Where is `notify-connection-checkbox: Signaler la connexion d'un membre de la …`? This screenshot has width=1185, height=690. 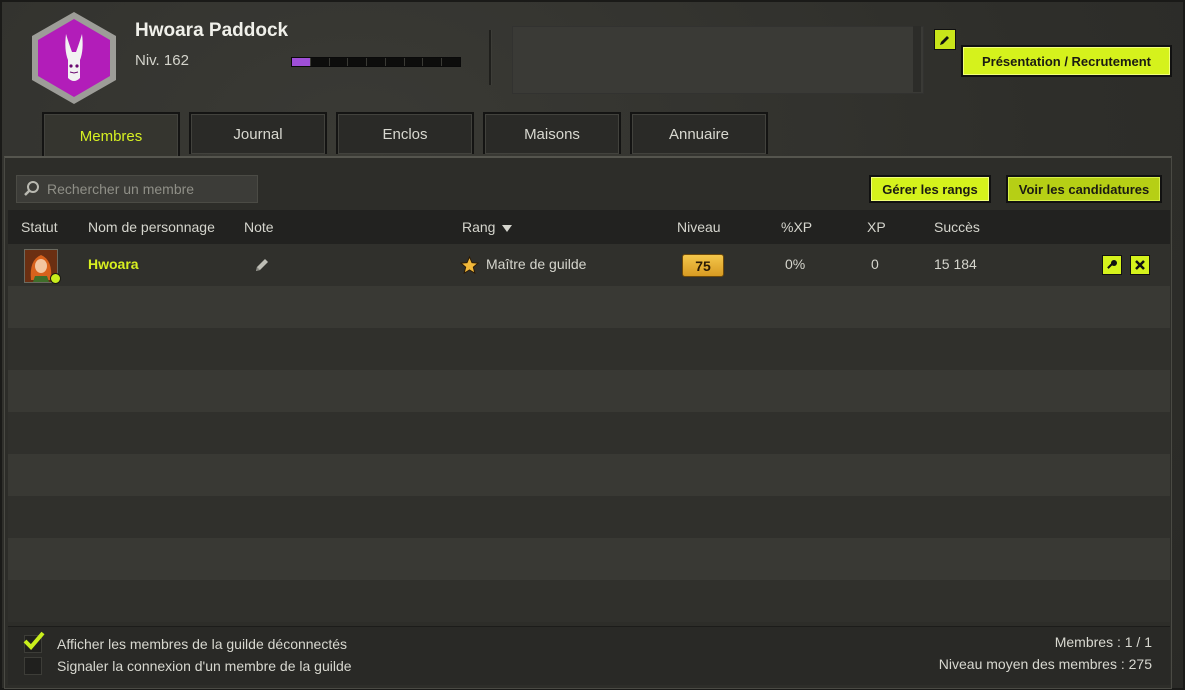 notify-connection-checkbox: Signaler la connexion d'un membre de la … is located at coordinates (188, 666).